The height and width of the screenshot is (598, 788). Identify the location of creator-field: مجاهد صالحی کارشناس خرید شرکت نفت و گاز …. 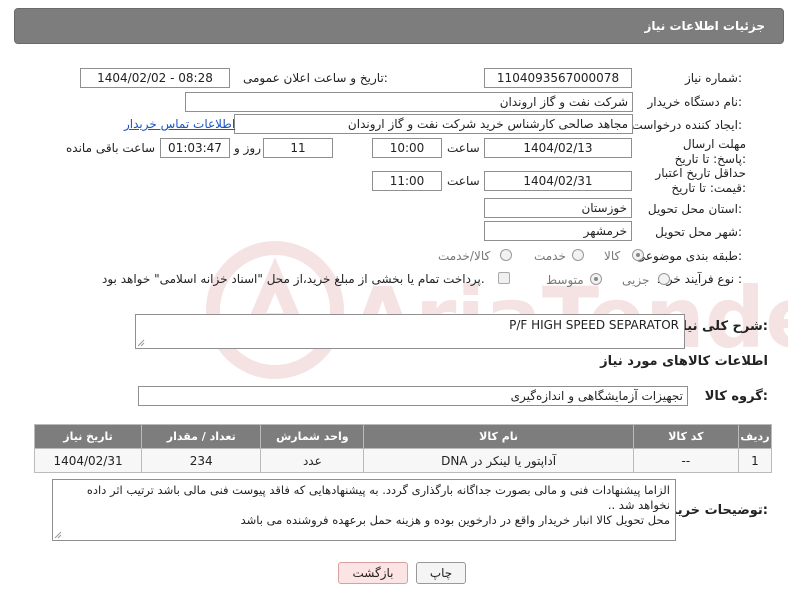
(433, 124).